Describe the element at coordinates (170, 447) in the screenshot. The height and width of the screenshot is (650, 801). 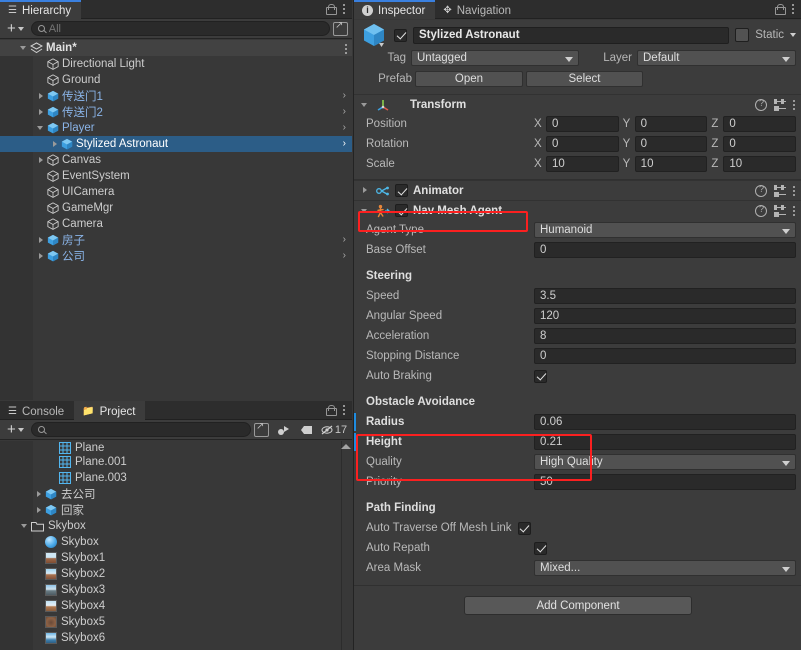
I see `project-item-0: Plane` at that location.